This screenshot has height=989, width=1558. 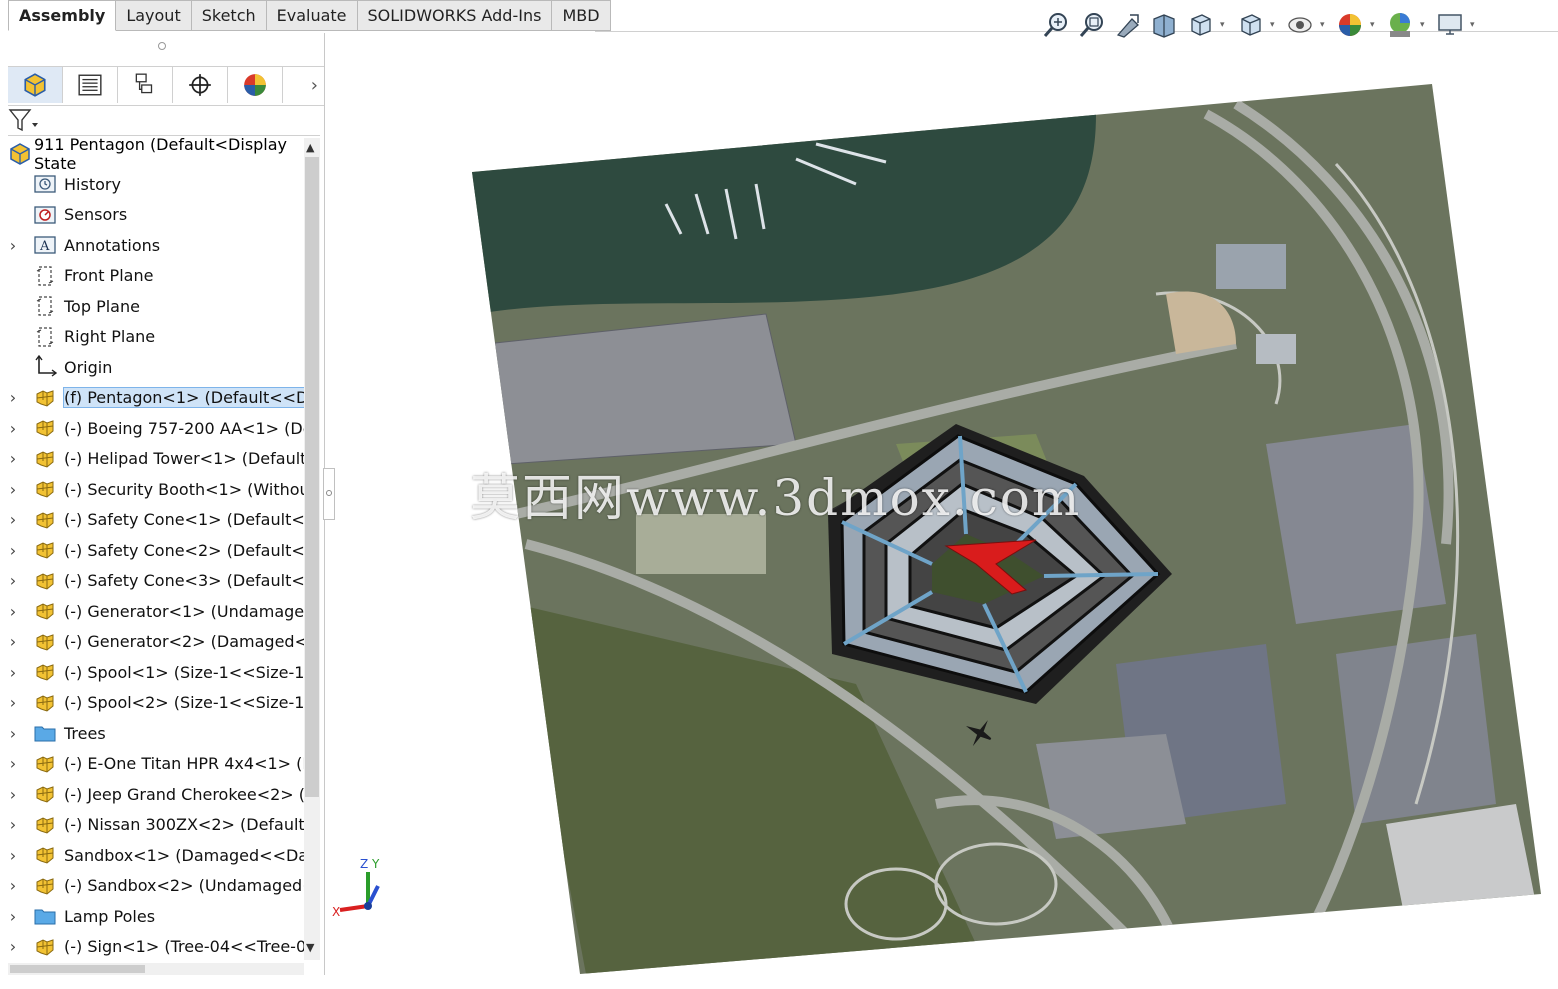 I want to click on tree-item-label: (-) Sandbox<2> (Undamaged<<, so click(x=184, y=886).